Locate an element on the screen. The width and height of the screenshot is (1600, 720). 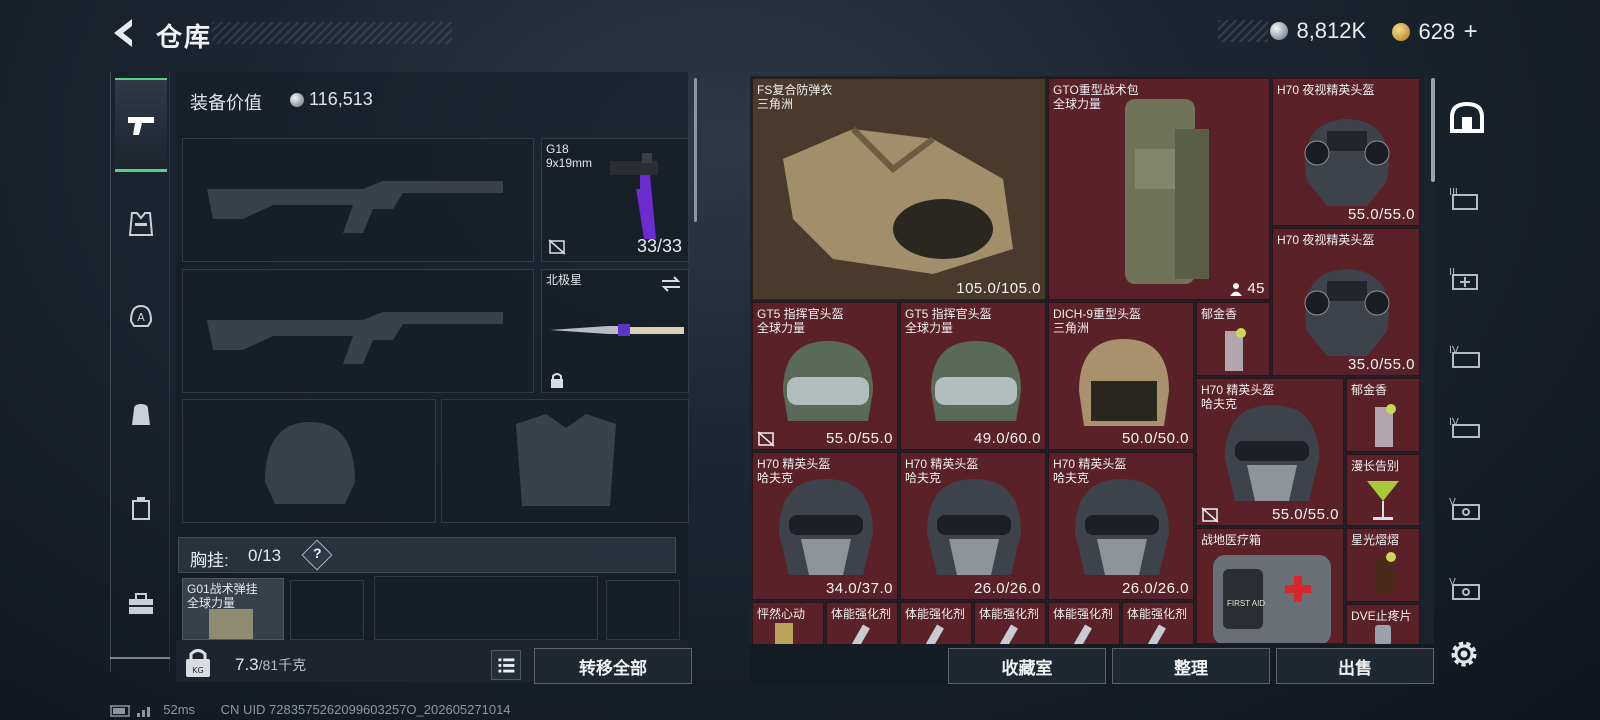
nv-helmet-image is located at coordinates (1347, 162).